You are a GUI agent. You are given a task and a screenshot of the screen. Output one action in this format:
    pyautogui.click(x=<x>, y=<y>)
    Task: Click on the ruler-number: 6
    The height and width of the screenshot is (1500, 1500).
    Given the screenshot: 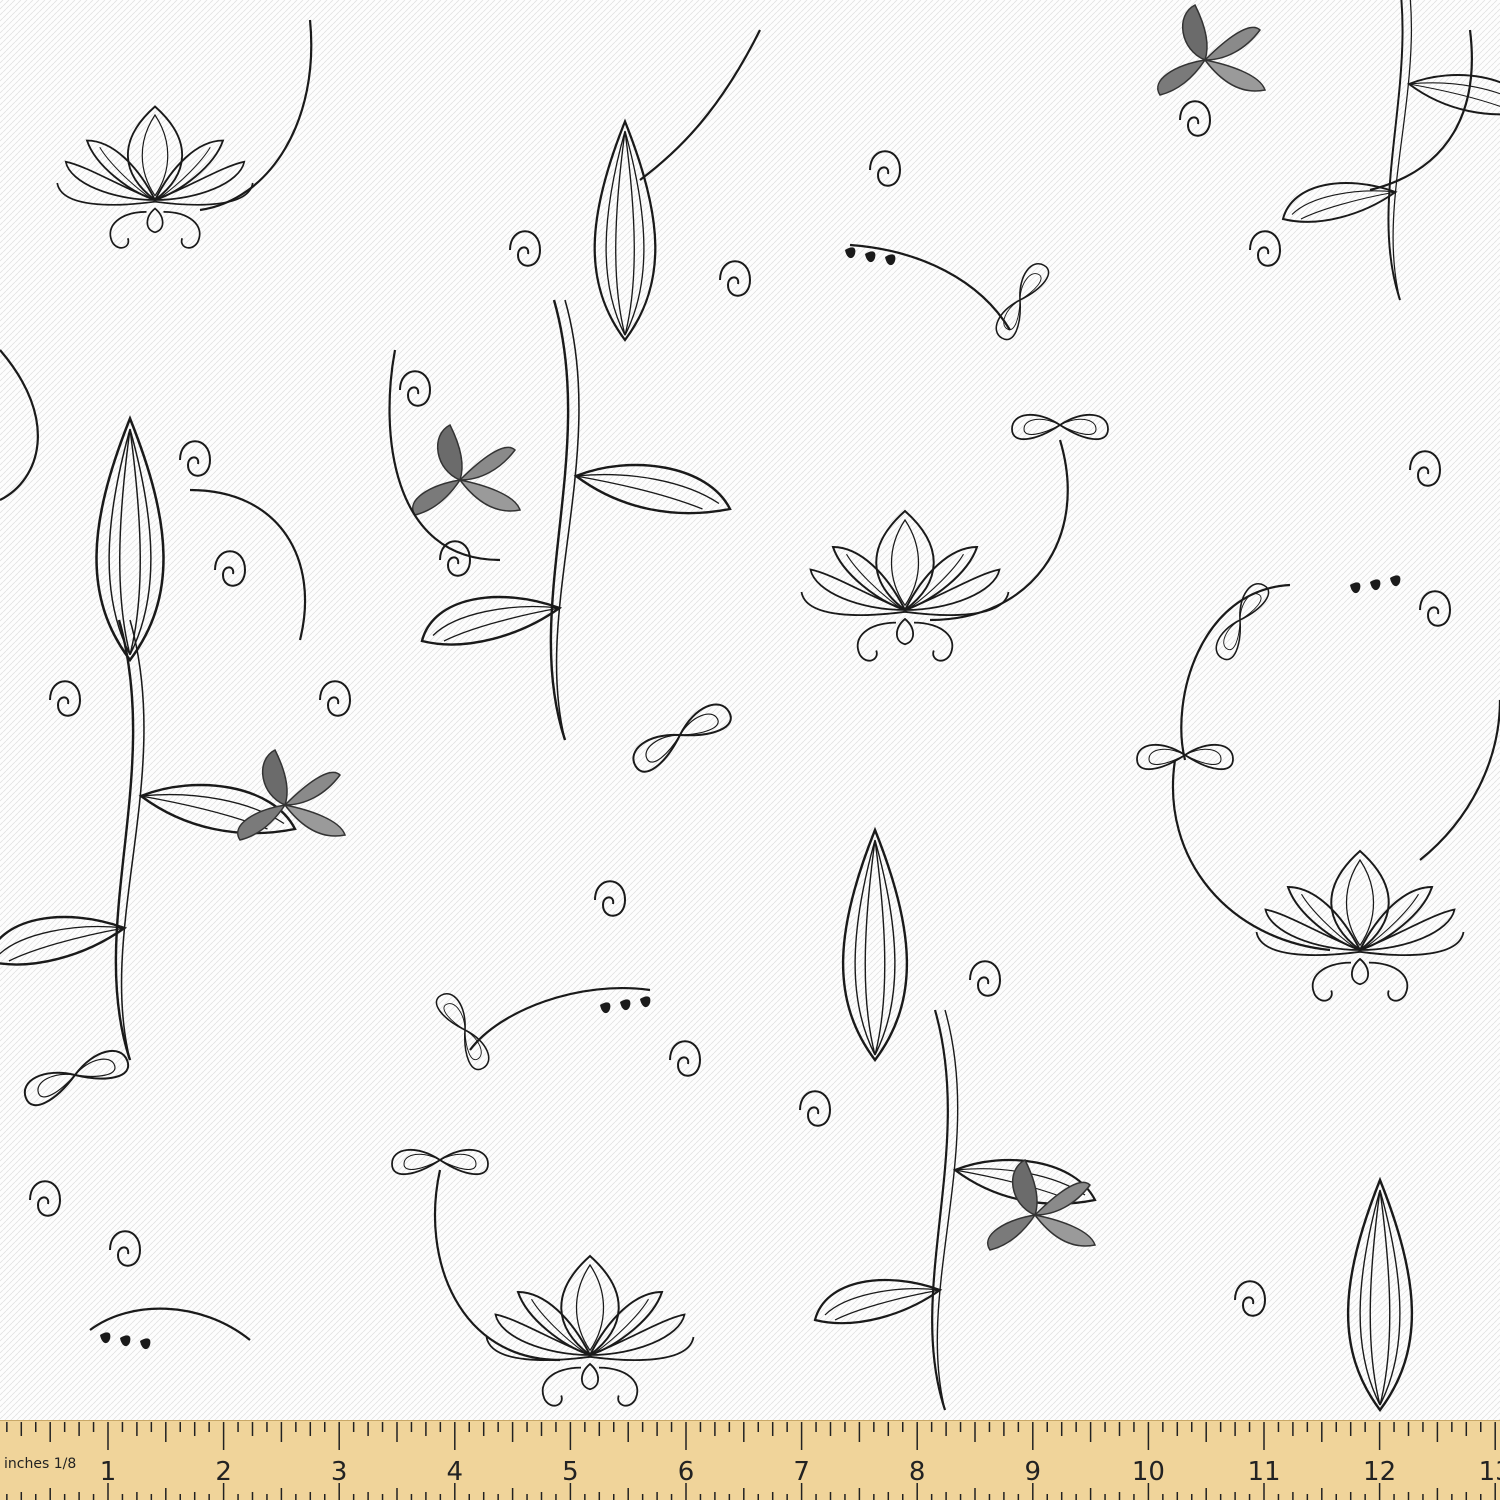 What is the action you would take?
    pyautogui.click(x=686, y=1472)
    